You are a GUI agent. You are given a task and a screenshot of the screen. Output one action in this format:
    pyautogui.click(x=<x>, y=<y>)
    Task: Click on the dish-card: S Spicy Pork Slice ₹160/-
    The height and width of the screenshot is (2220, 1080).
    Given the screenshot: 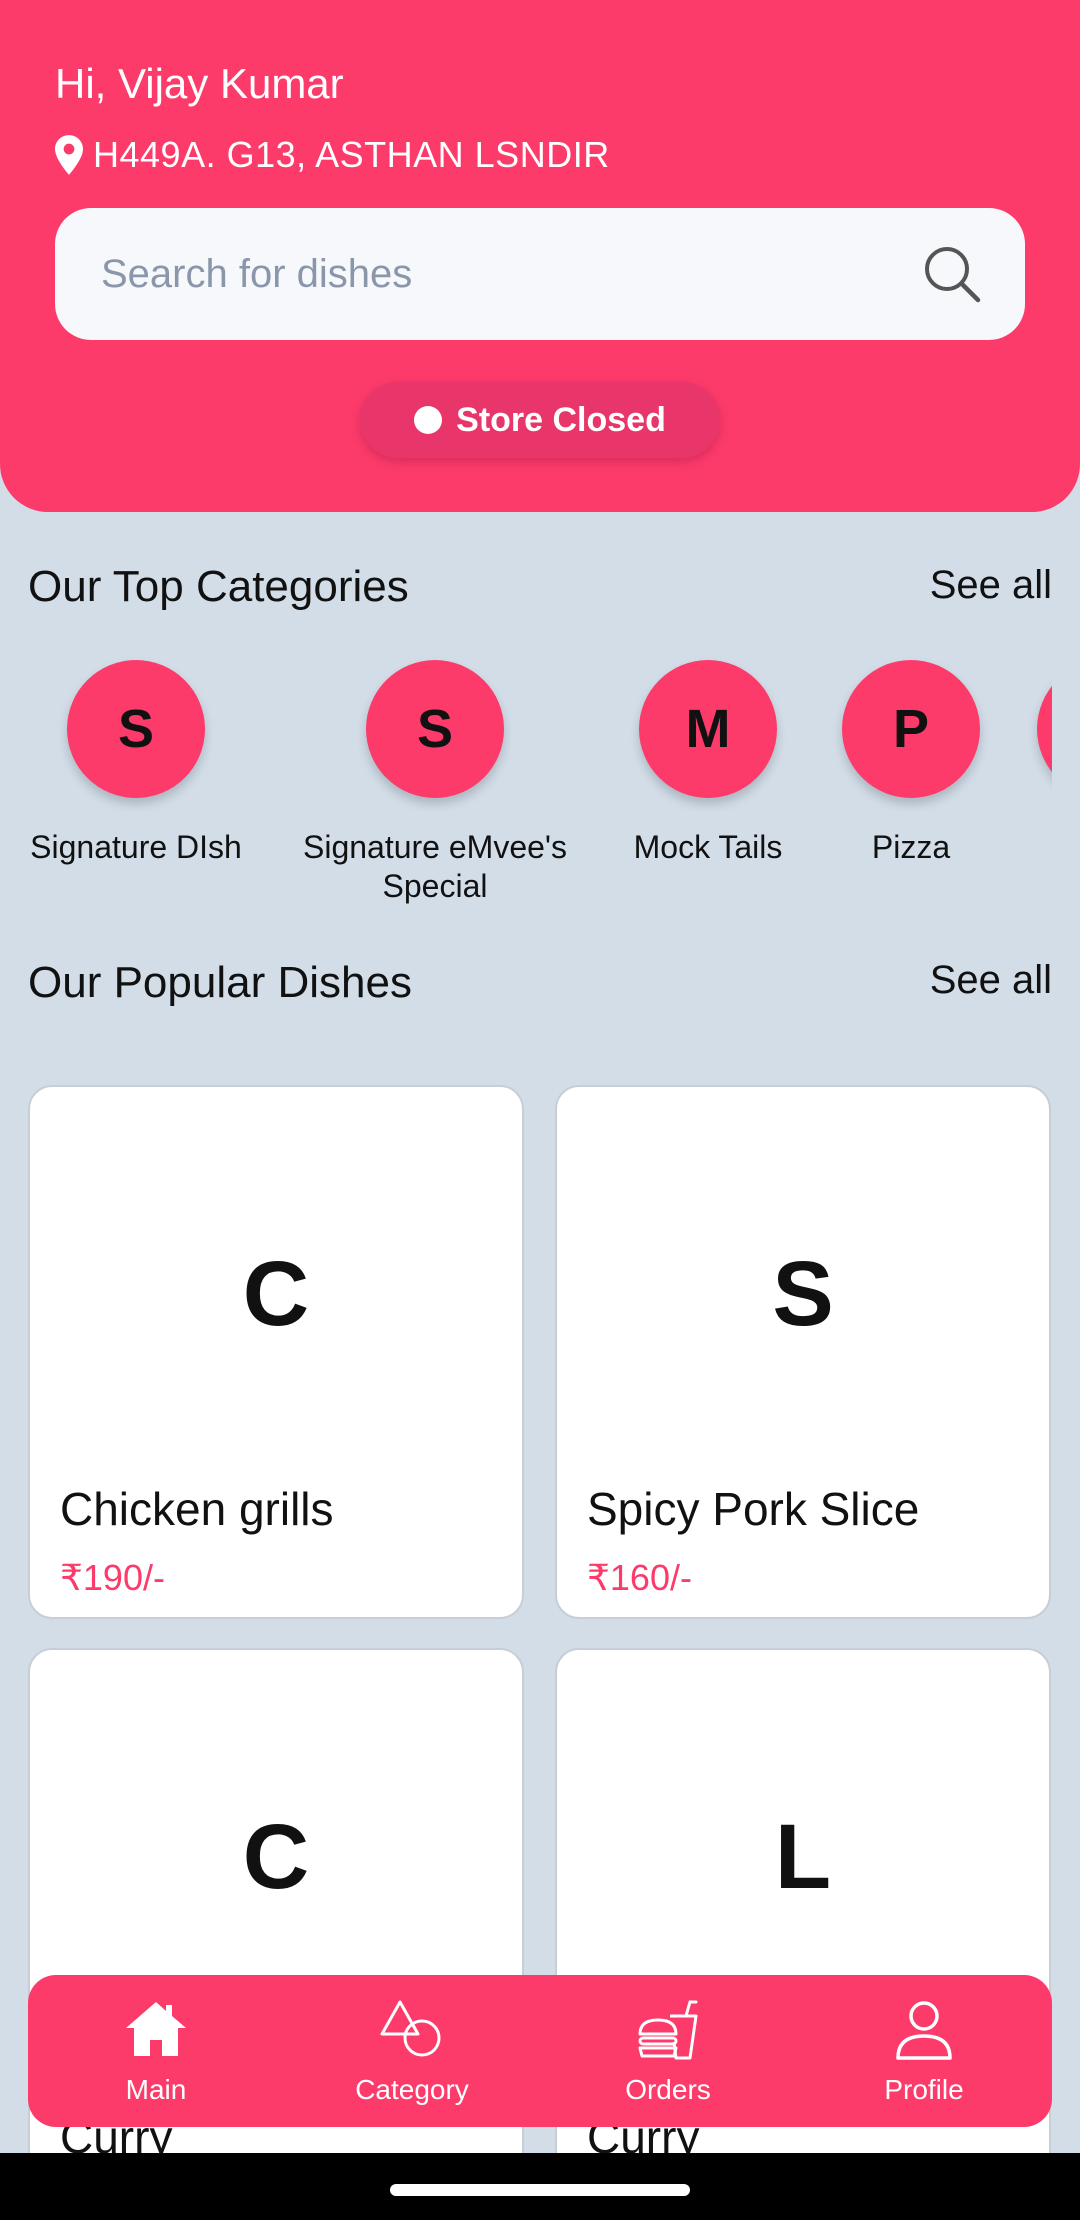 What is the action you would take?
    pyautogui.click(x=803, y=1352)
    